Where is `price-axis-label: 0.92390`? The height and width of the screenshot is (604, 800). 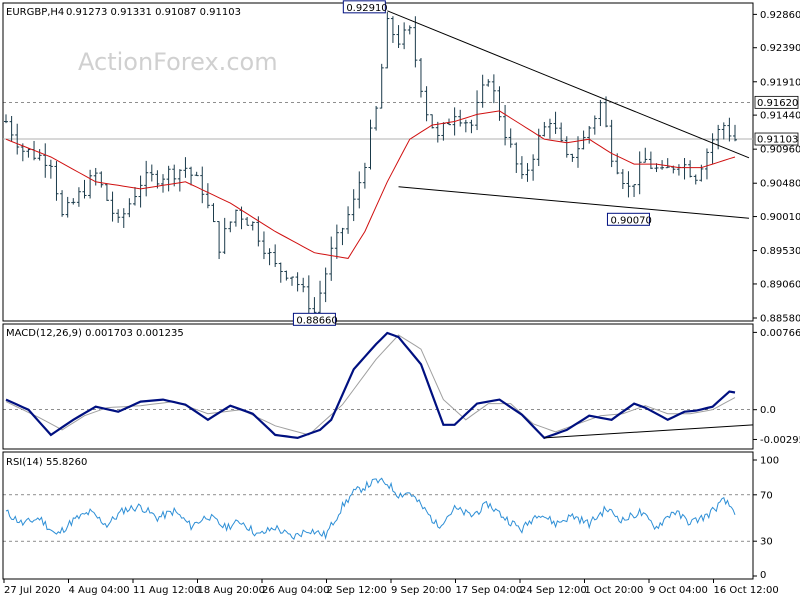
price-axis-label: 0.92390 is located at coordinates (780, 48).